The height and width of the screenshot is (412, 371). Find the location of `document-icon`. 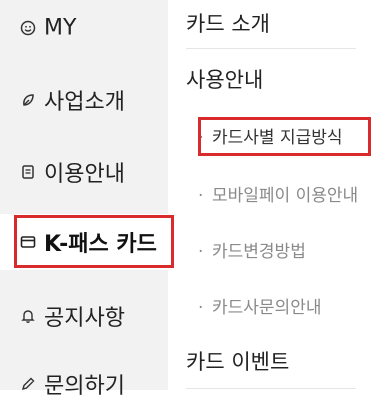

document-icon is located at coordinates (28, 172).